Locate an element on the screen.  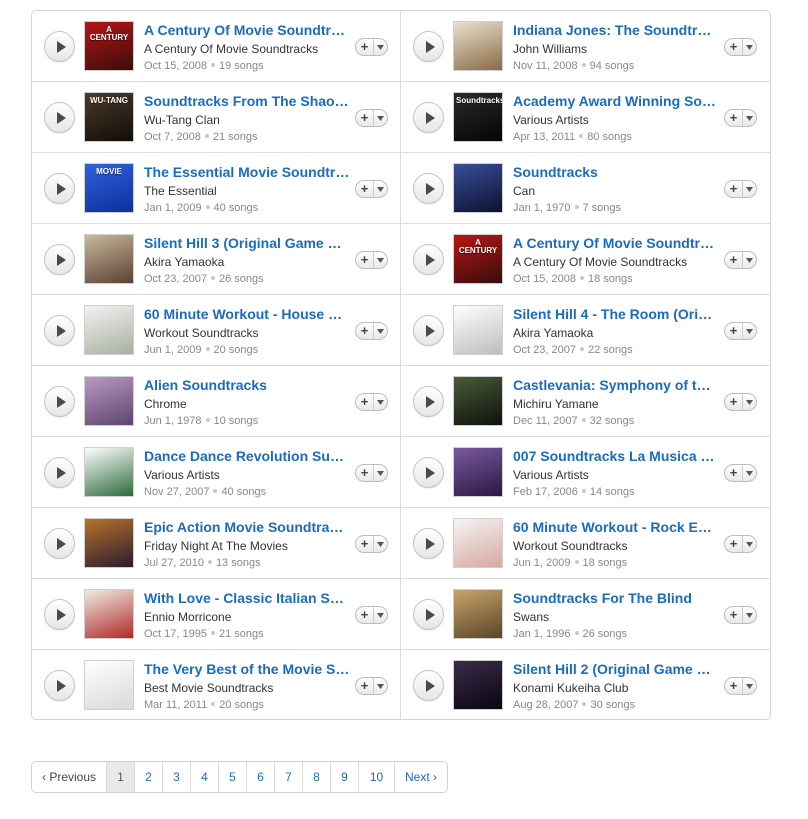
page-4-link: 4 is located at coordinates (205, 777).